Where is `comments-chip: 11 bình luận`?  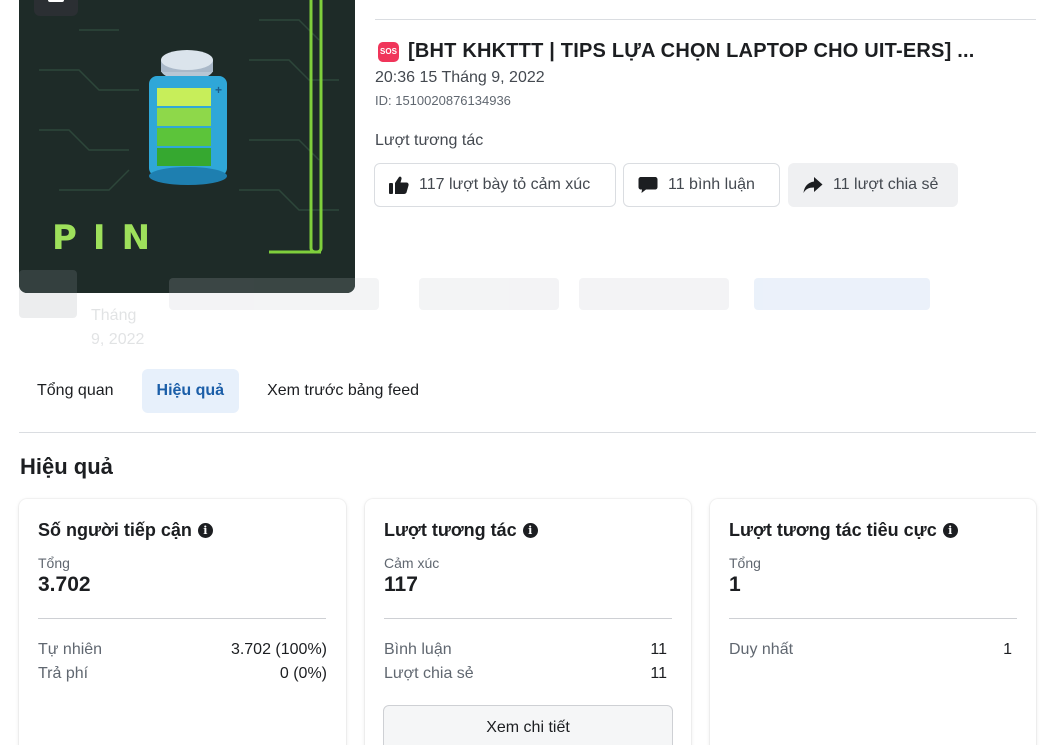 comments-chip: 11 bình luận is located at coordinates (701, 185).